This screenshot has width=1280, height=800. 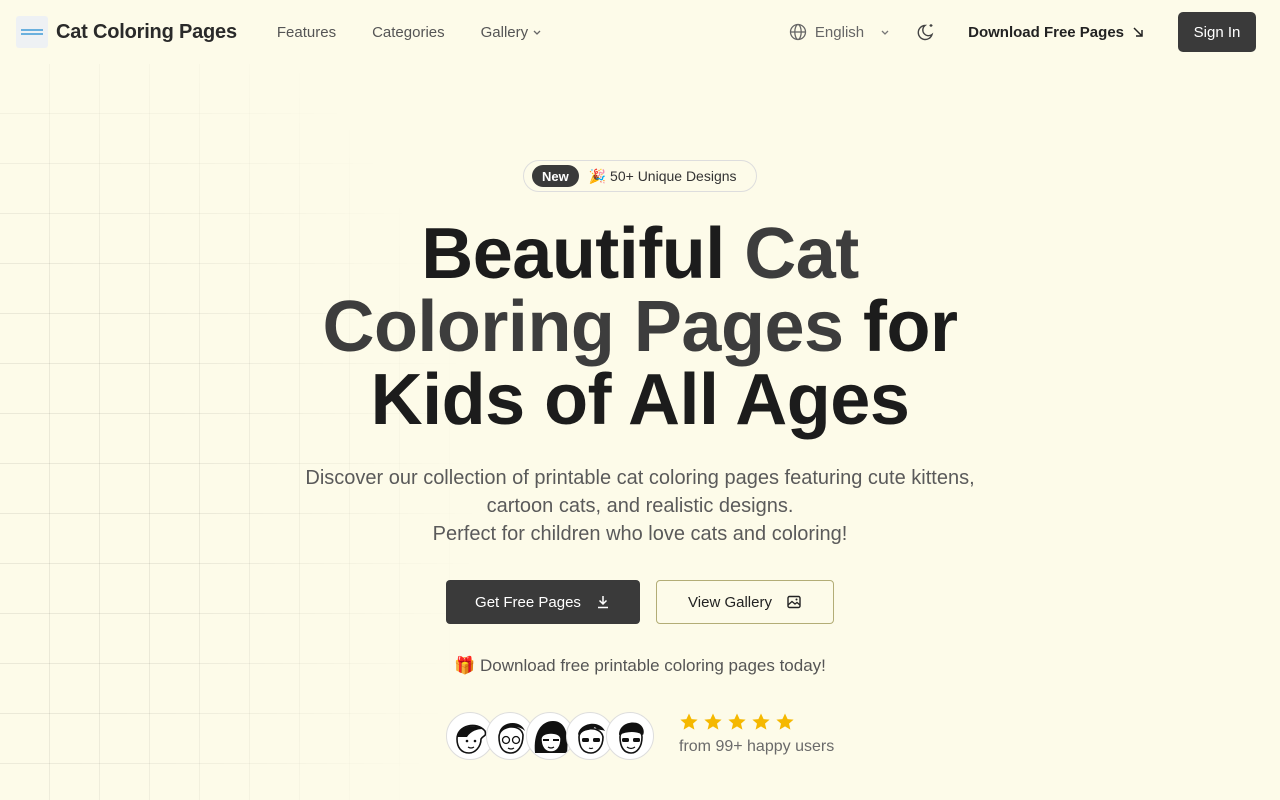 I want to click on get-free-pages-label: Get Free Pages, so click(x=528, y=602).